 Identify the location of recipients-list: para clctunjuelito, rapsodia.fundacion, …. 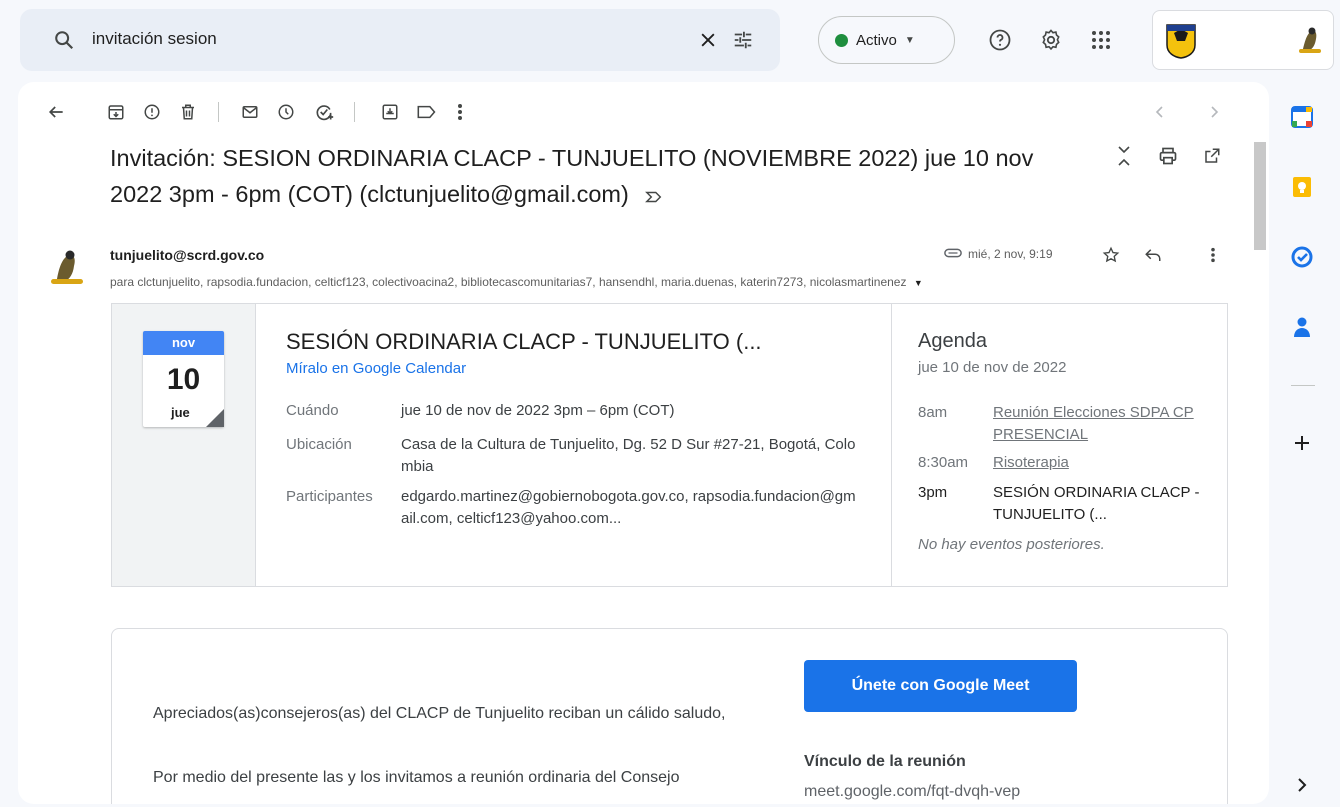
(516, 282).